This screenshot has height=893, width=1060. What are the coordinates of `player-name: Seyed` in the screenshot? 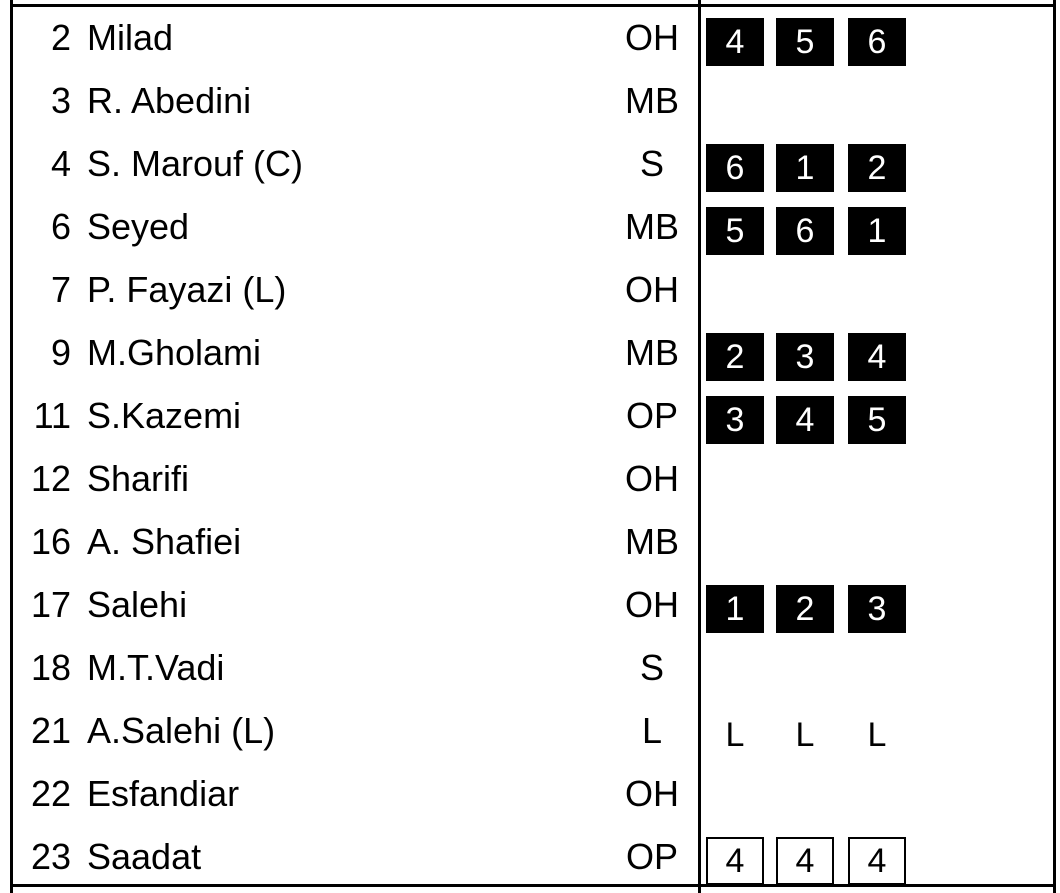 It's located at (138, 226).